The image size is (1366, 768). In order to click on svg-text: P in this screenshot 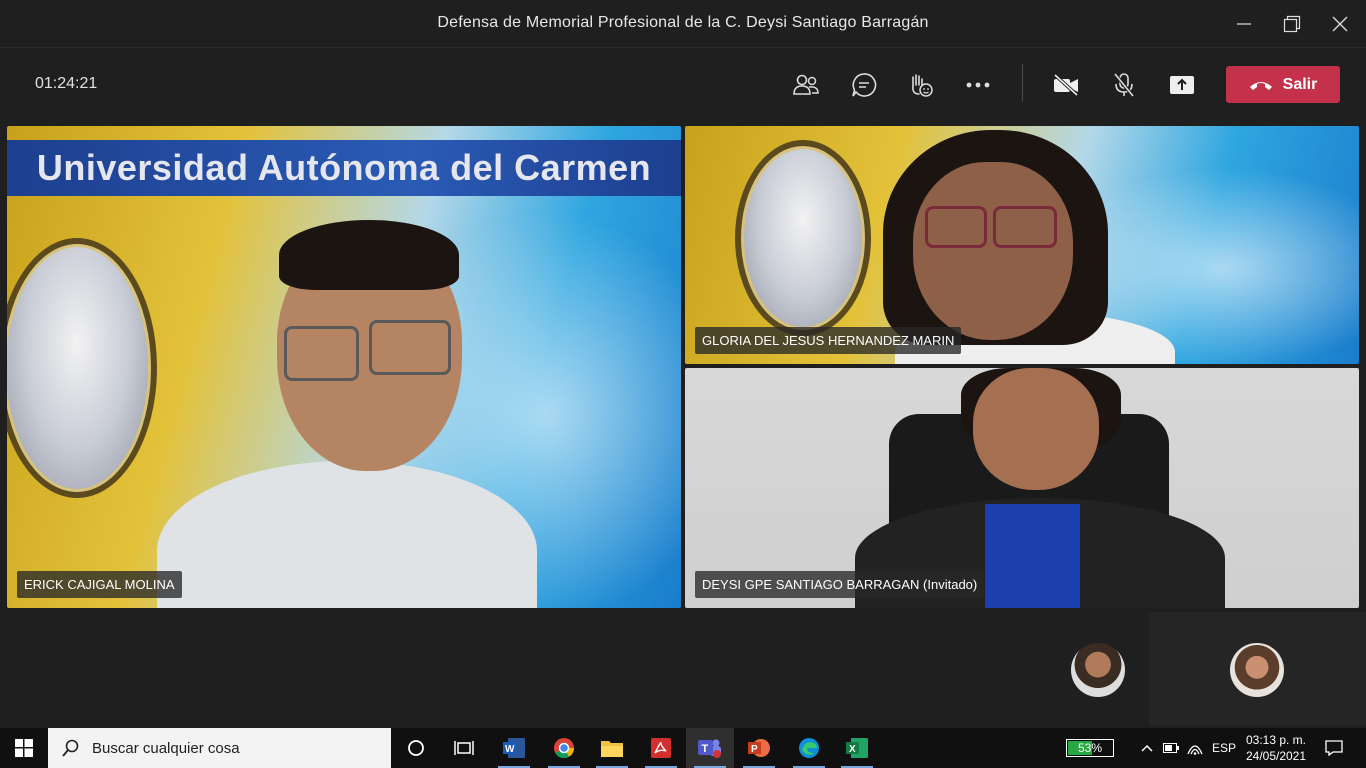, I will do `click(754, 749)`.